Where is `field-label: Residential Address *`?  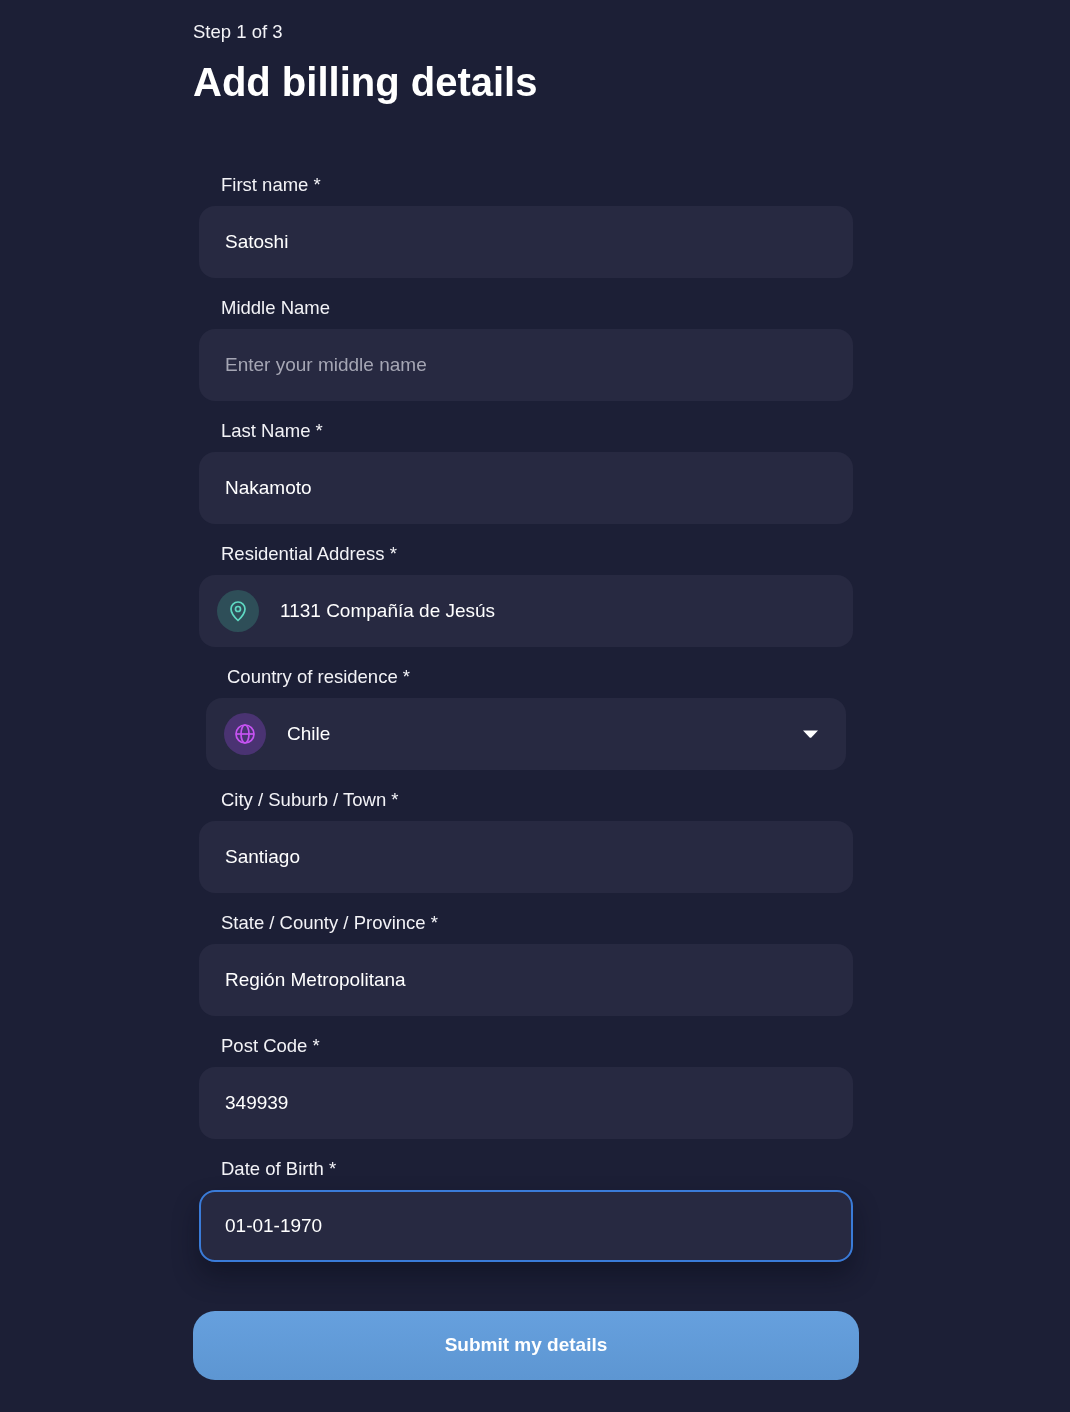
field-label: Residential Address * is located at coordinates (309, 553).